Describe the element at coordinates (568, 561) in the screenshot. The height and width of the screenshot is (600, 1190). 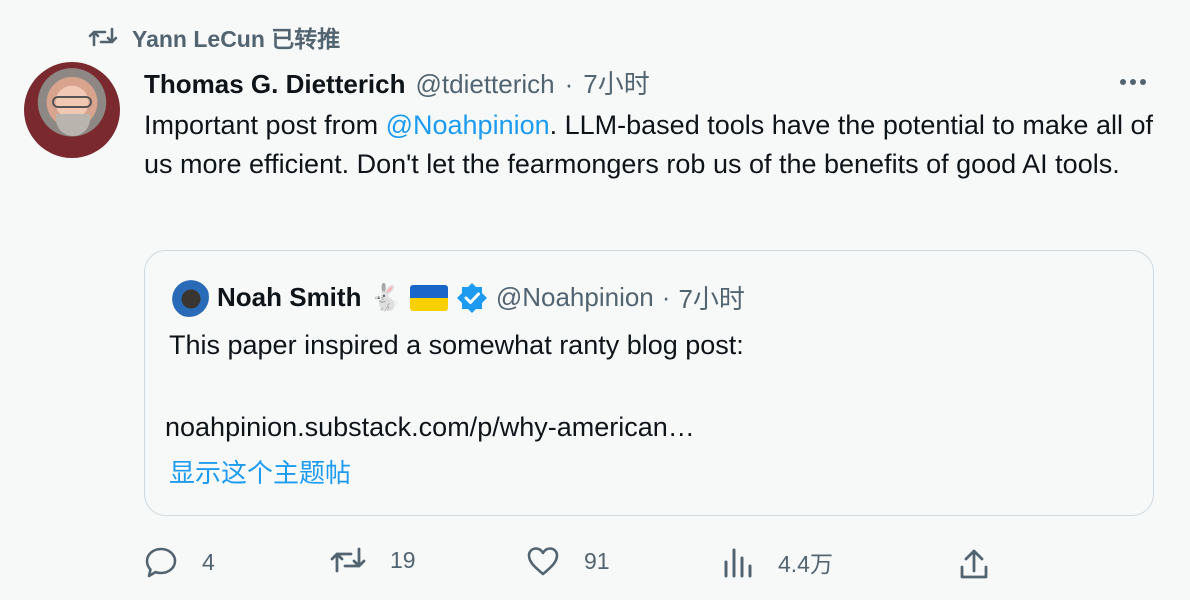
I see `like-button: 91` at that location.